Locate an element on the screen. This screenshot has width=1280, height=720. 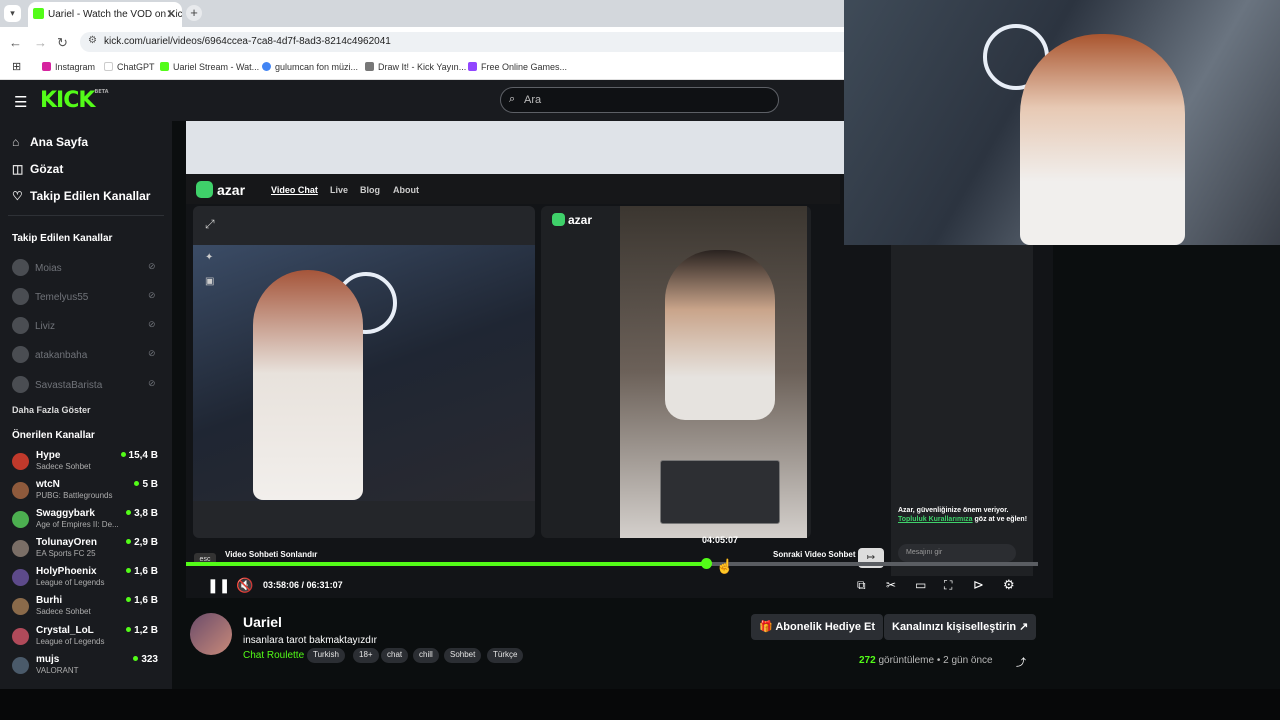
share-icon: ⤴ is located at coordinates (1021, 661).